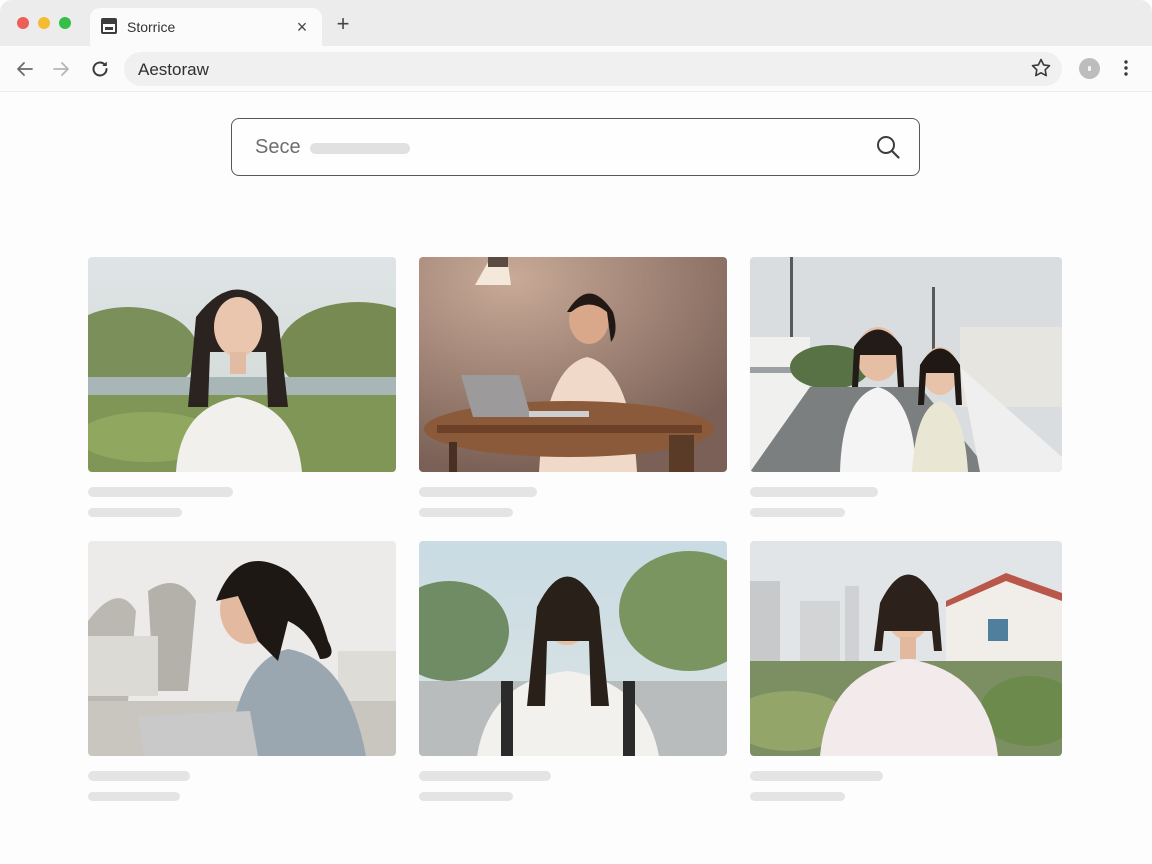 The width and height of the screenshot is (1152, 864). I want to click on back-icon, so click(25, 69).